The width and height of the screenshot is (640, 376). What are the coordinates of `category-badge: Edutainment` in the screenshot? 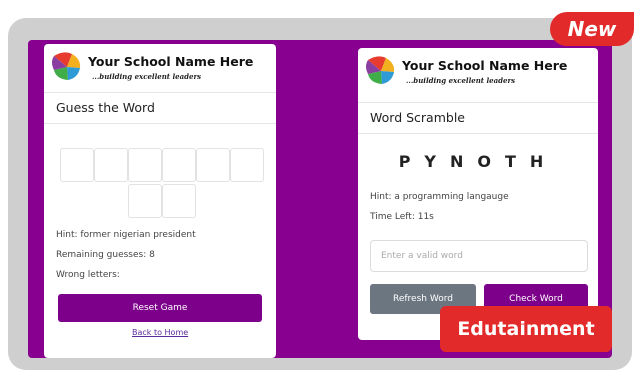 It's located at (526, 329).